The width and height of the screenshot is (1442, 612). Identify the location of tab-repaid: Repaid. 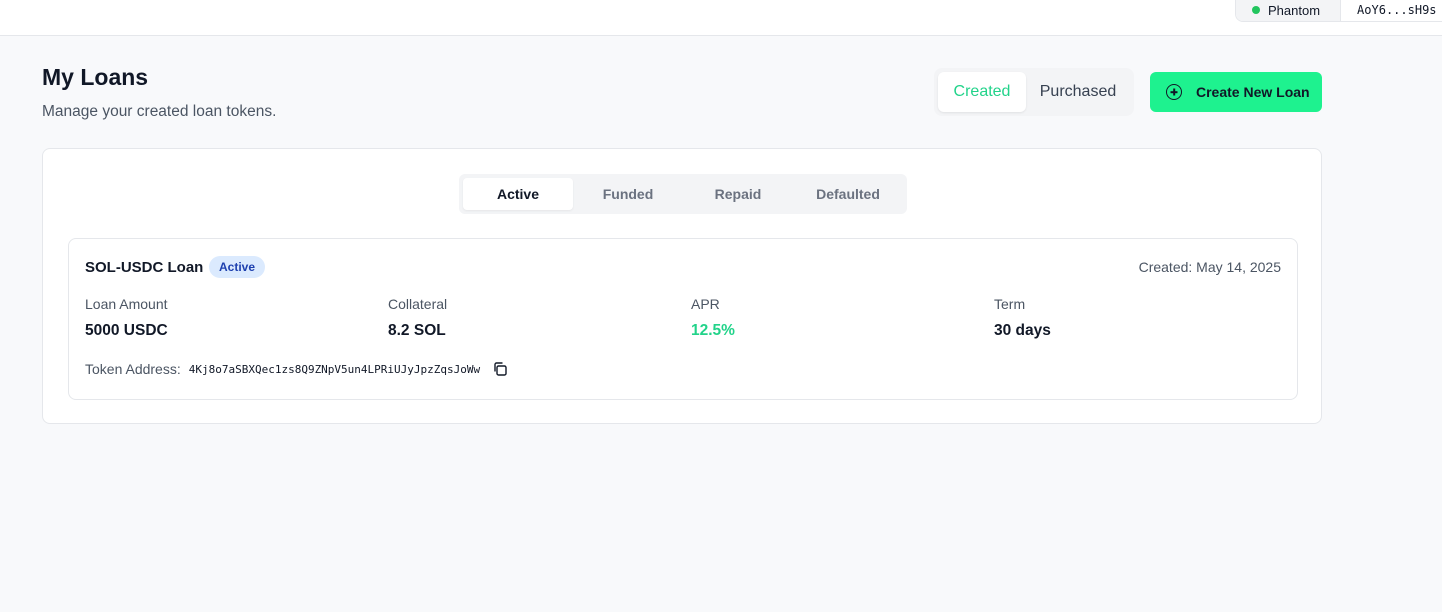
(738, 194).